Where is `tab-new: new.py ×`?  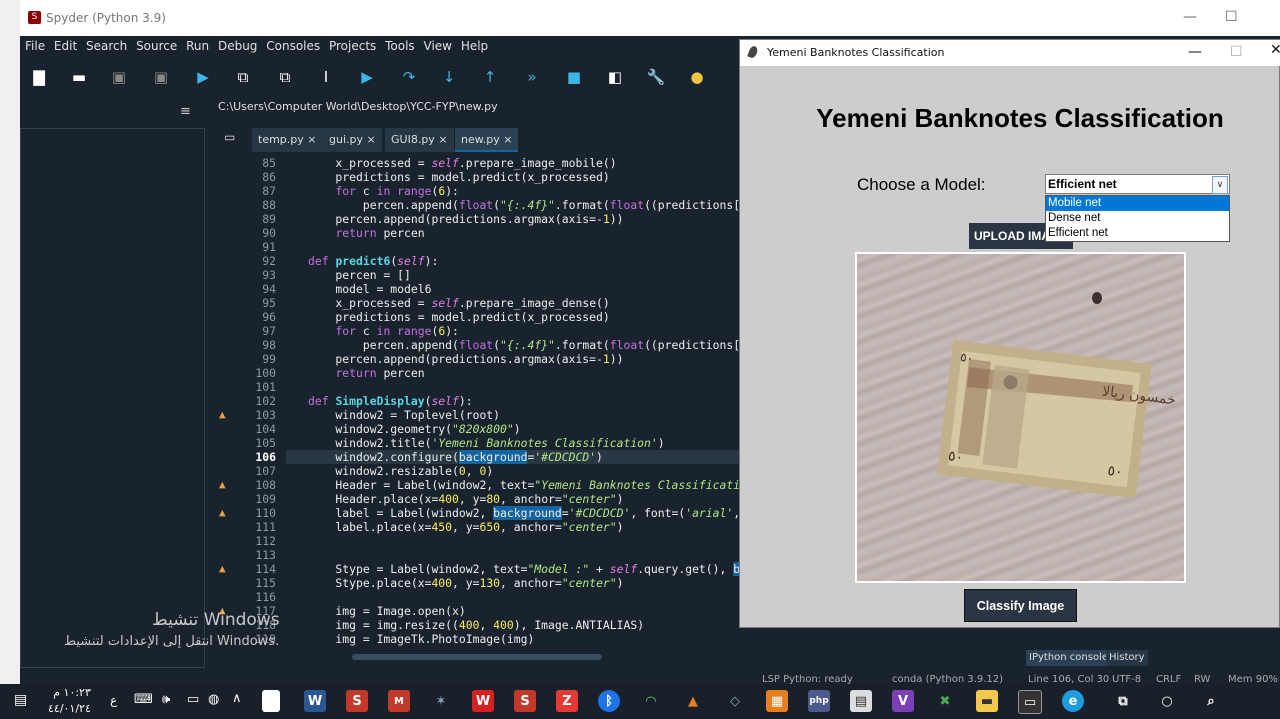
tab-new: new.py × is located at coordinates (487, 140).